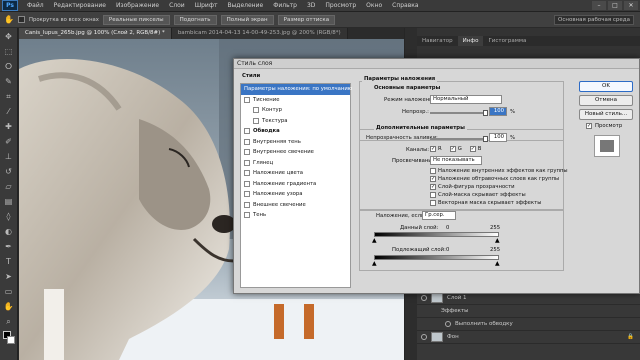 This screenshot has height=360, width=640. What do you see at coordinates (245, 5) in the screenshot?
I see `menu-select: Выделение` at bounding box center [245, 5].